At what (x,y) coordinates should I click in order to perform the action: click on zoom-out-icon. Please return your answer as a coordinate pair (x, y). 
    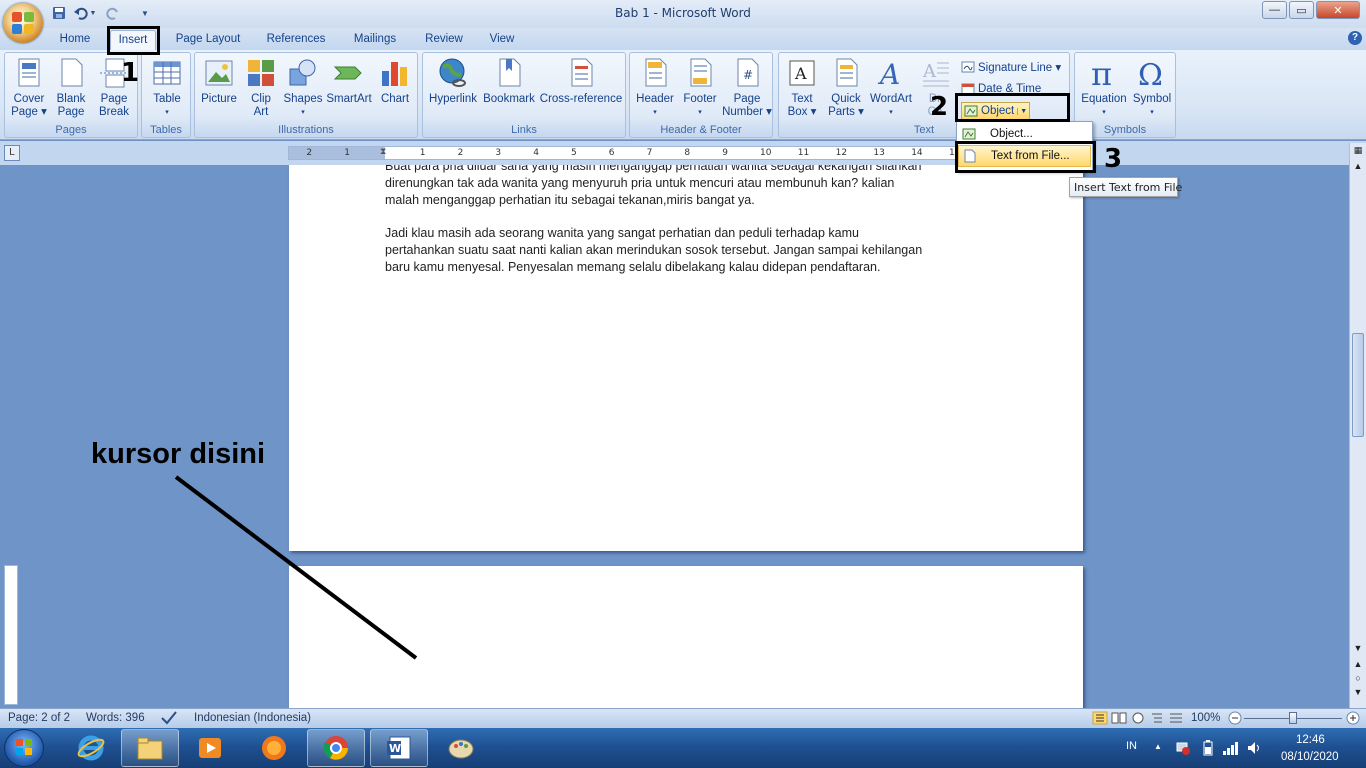
    Looking at the image, I should click on (1235, 719).